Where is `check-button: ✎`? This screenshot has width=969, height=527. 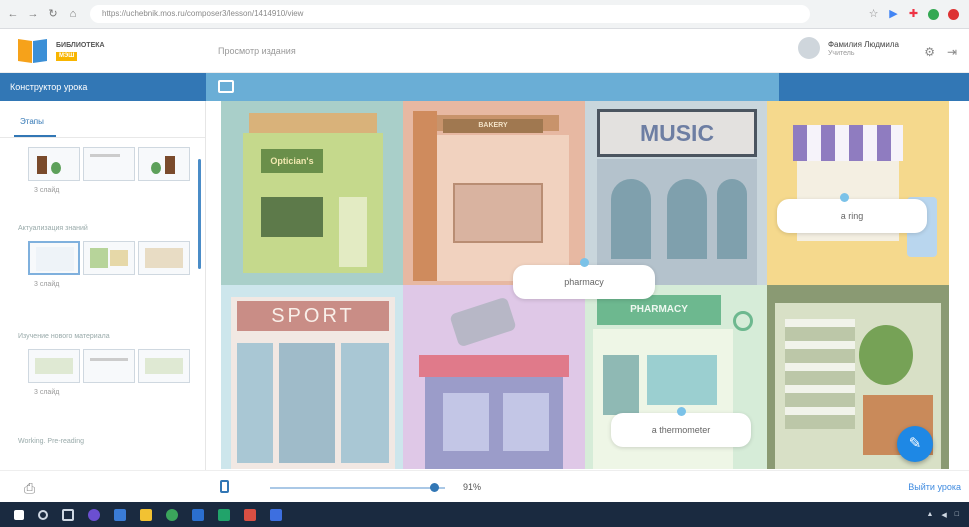 check-button: ✎ is located at coordinates (915, 444).